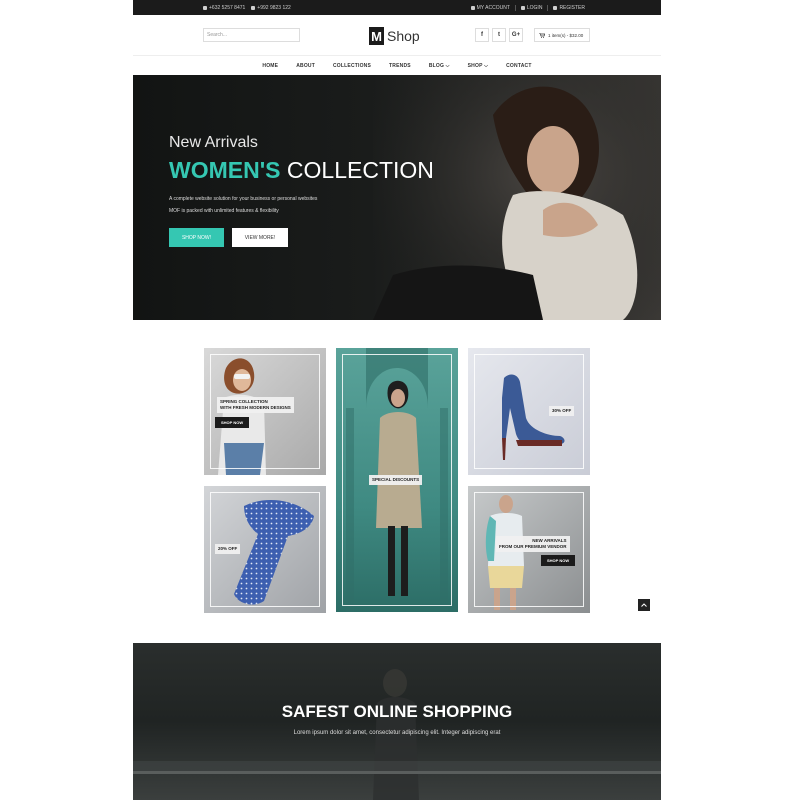 The image size is (800, 800). I want to click on register-link: REGISTER, so click(569, 8).